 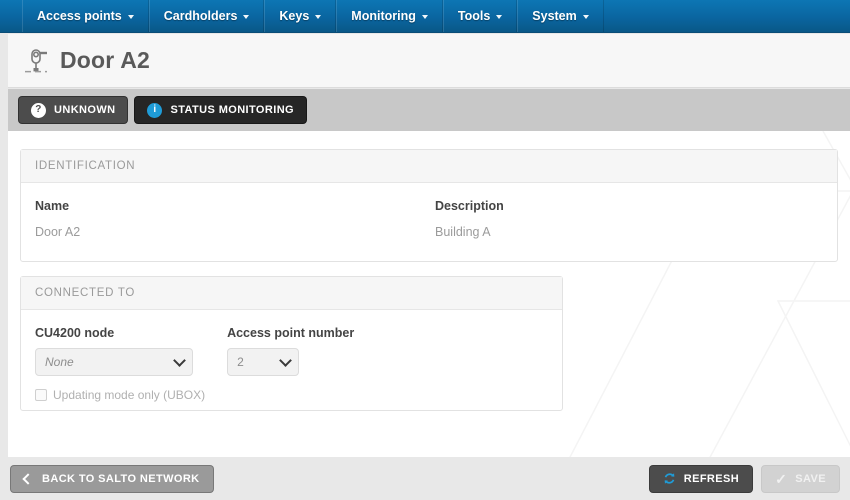 I want to click on save-button: ✓ SAVE, so click(x=800, y=478).